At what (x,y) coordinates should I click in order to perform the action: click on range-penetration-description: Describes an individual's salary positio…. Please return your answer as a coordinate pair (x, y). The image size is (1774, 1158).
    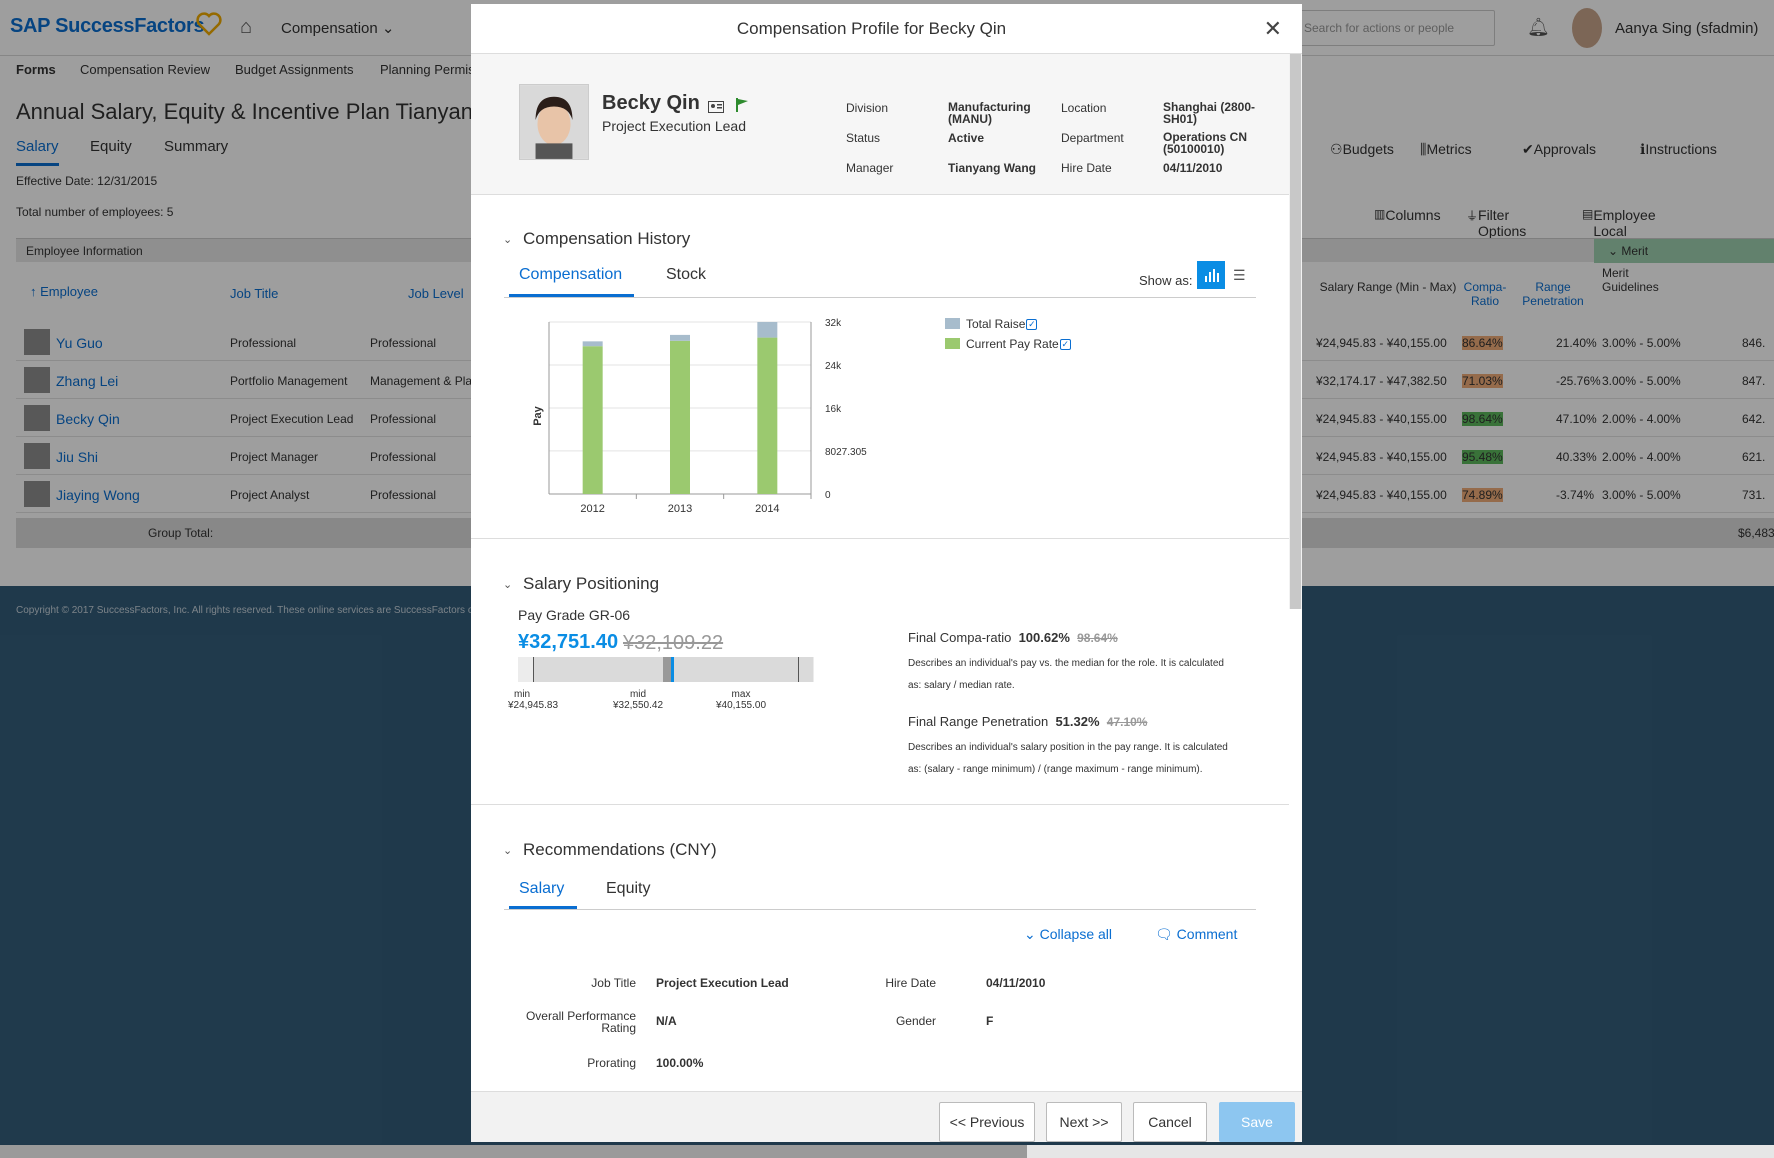
    Looking at the image, I should click on (1068, 758).